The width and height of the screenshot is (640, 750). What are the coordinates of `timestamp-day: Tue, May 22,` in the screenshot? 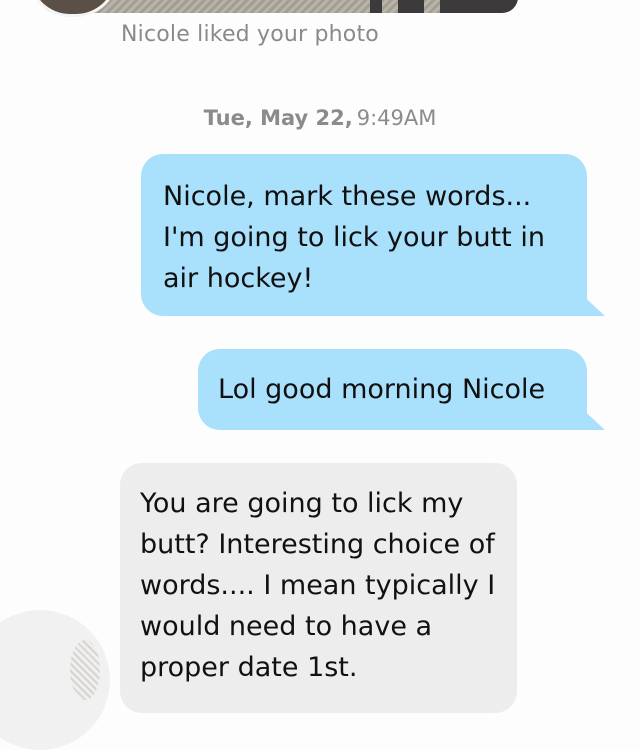 It's located at (278, 118).